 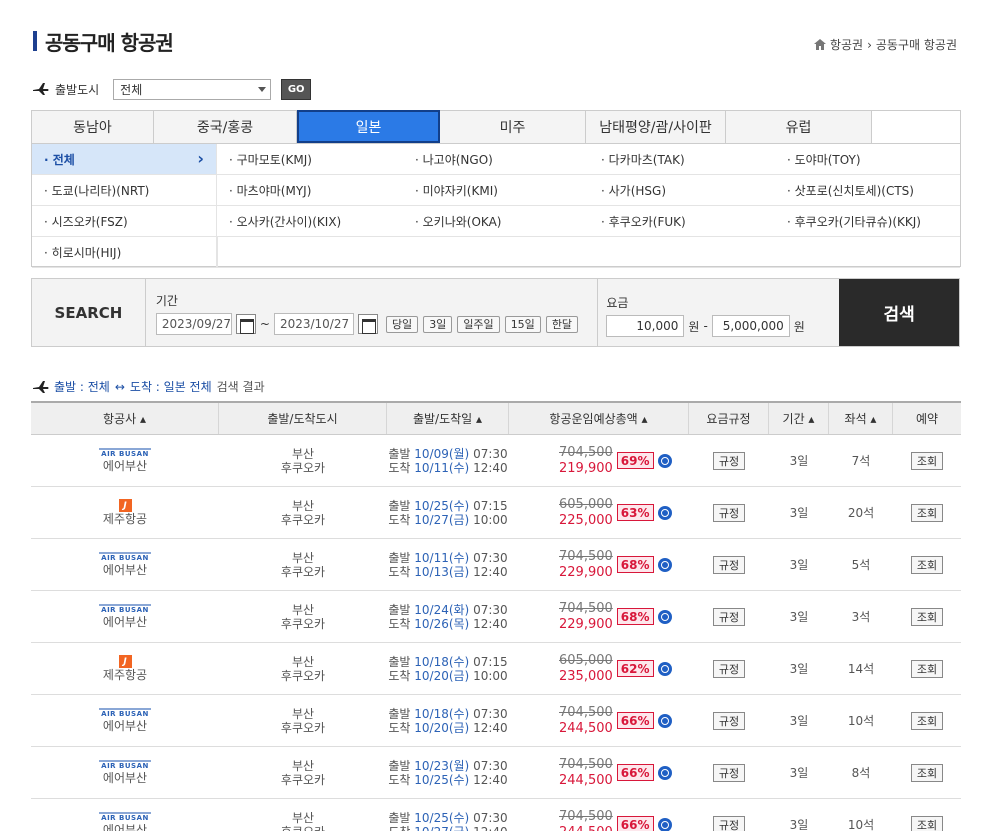 What do you see at coordinates (586, 520) in the screenshot?
I see `sale-price: 225,000` at bounding box center [586, 520].